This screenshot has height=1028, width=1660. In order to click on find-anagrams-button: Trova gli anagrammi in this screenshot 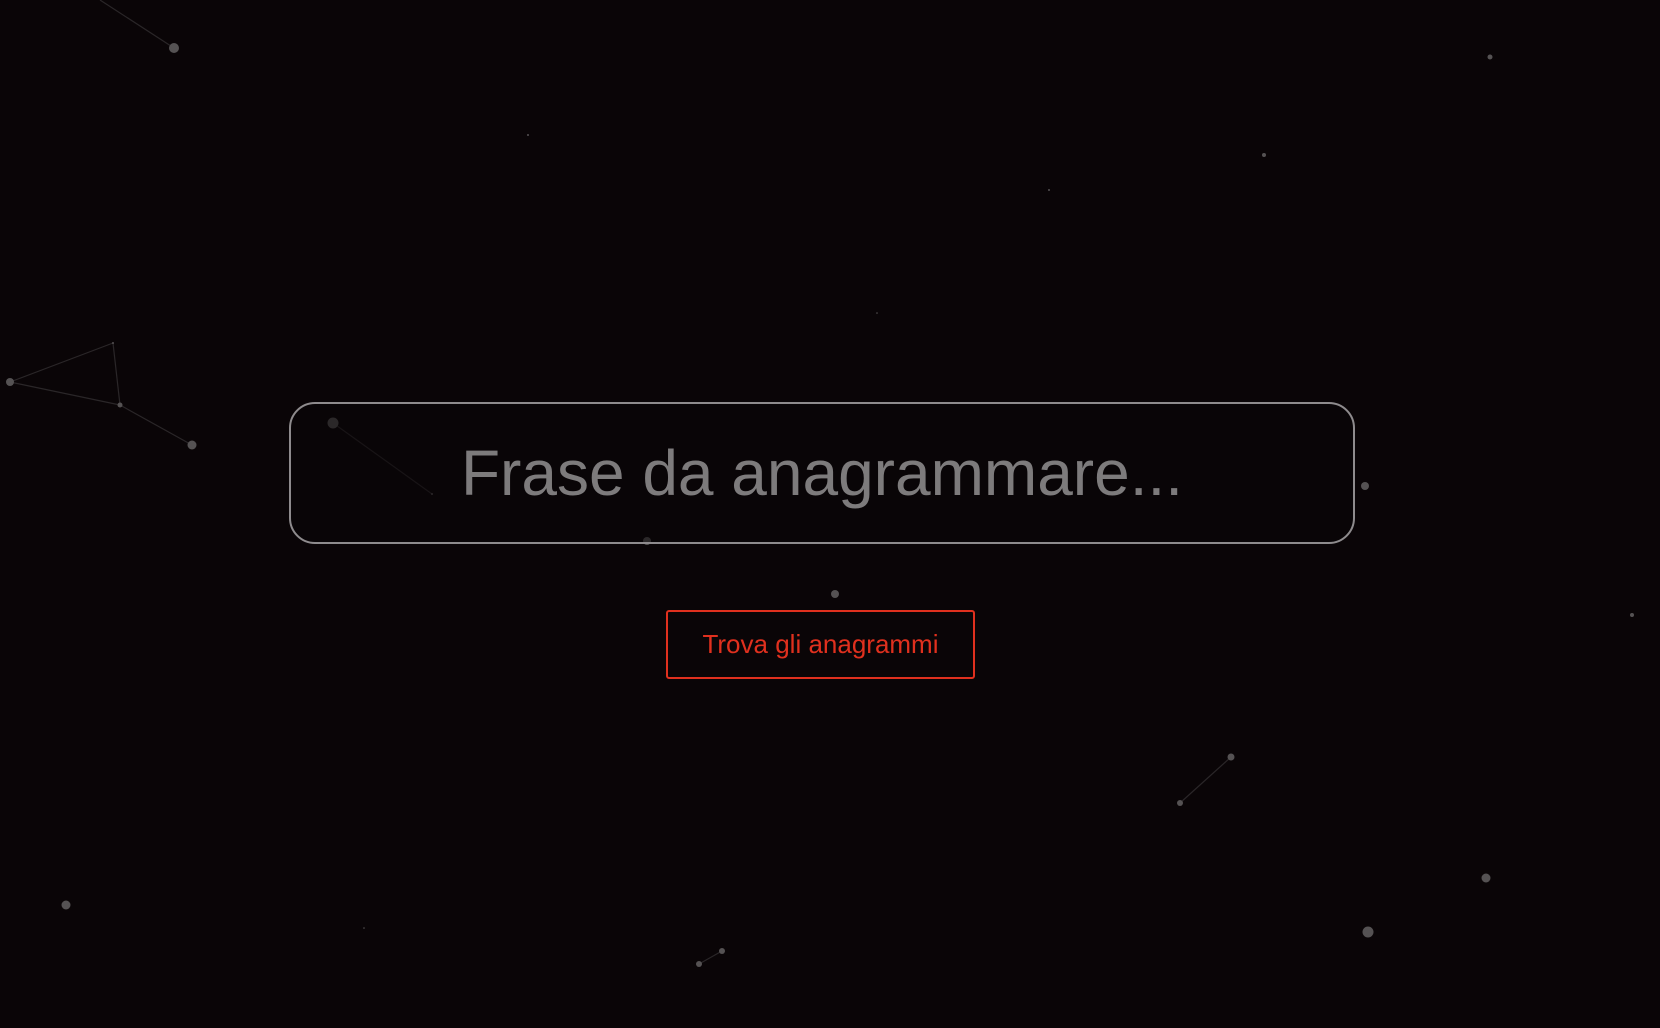, I will do `click(820, 644)`.